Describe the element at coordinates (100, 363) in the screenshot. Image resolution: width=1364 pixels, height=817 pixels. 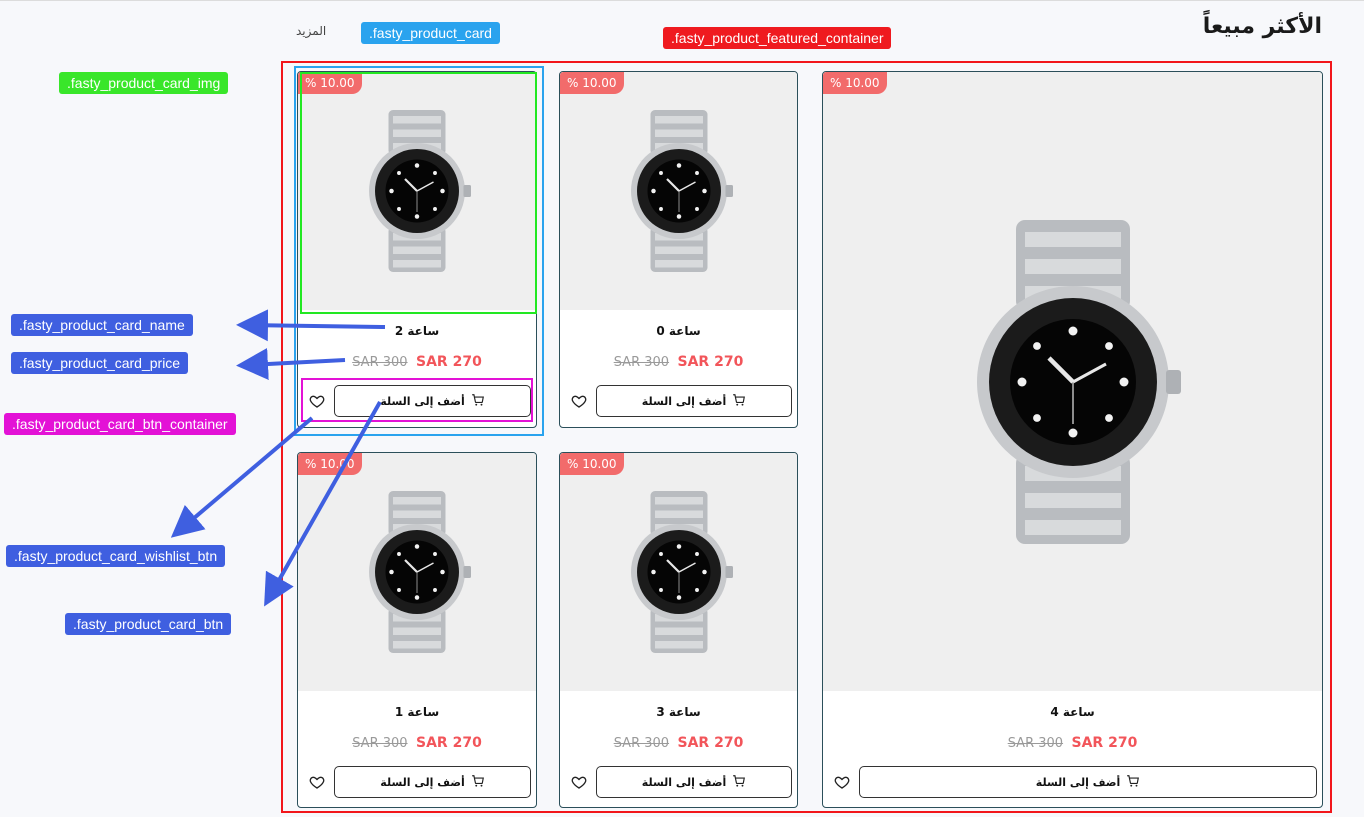
I see `annotation-card-price: .fasty_product_card_price` at that location.